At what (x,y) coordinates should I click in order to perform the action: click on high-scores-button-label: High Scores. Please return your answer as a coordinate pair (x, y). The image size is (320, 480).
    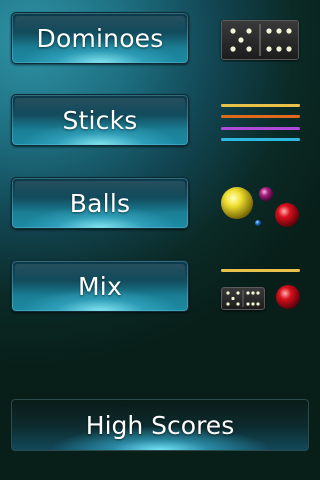
    Looking at the image, I should click on (160, 425).